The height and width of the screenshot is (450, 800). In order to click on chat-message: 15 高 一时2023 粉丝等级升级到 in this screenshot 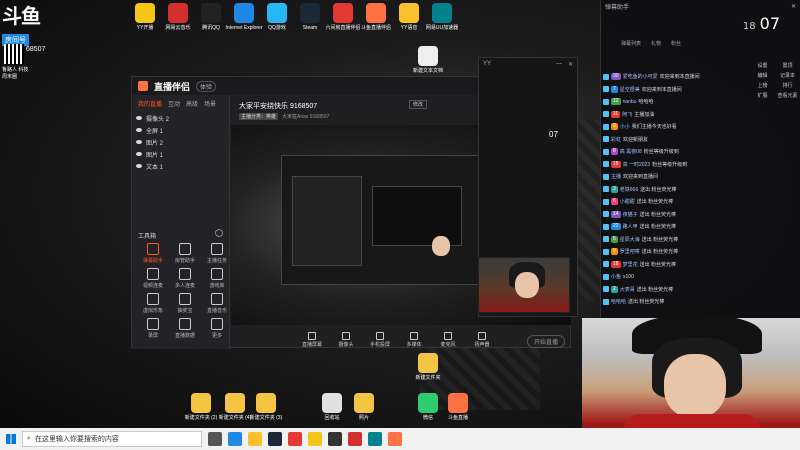, I will do `click(701, 164)`.